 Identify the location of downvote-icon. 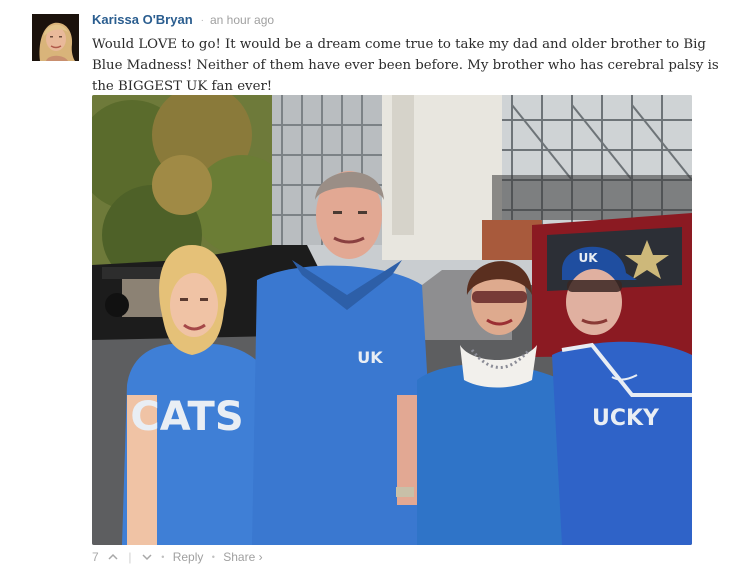
(147, 557).